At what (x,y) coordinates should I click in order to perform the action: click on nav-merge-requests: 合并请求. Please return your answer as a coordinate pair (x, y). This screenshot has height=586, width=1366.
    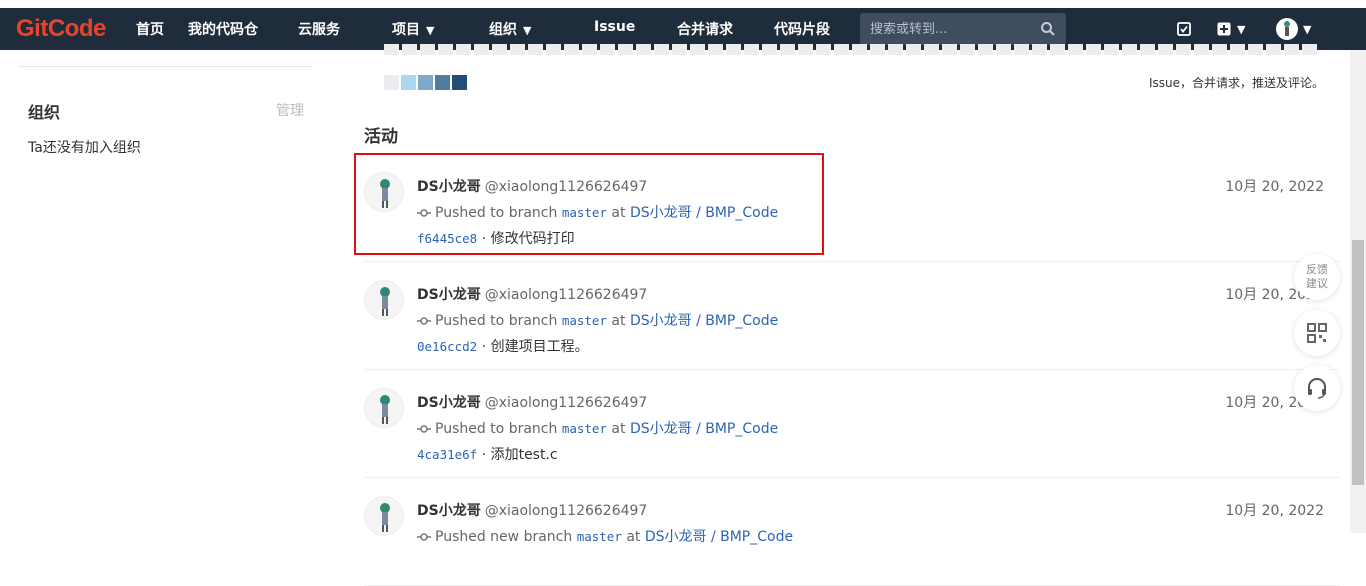
    Looking at the image, I should click on (705, 29).